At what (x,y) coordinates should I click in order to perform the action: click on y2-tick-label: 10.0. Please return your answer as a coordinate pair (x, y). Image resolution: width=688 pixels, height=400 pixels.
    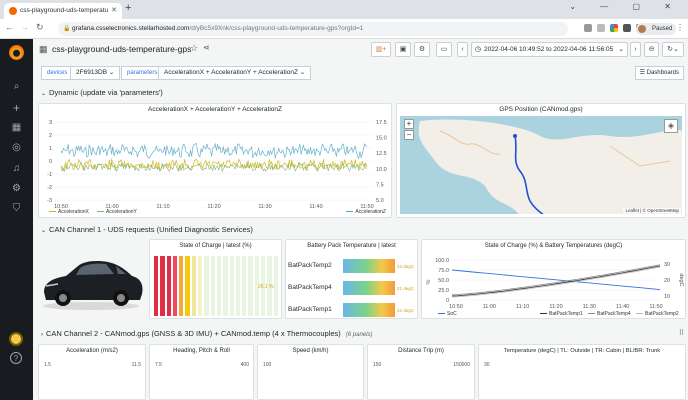
    Looking at the image, I should click on (381, 170).